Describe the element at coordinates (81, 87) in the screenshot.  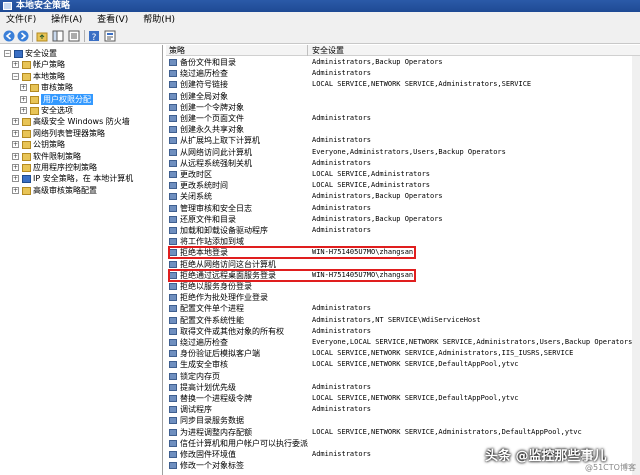
I see `tree-node: + 审核策略` at that location.